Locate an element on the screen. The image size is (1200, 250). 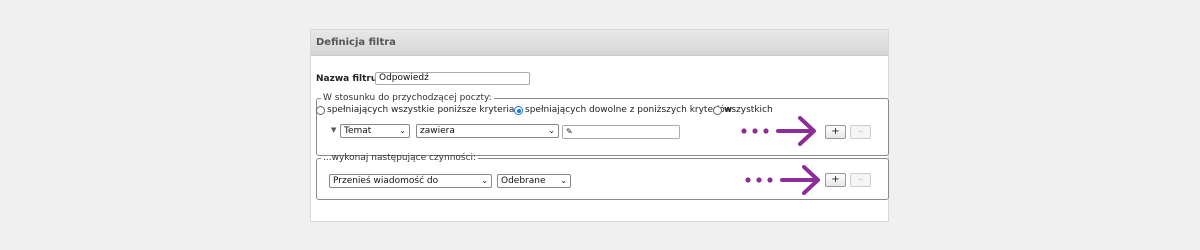
folder-select-value: Odebrane is located at coordinates (523, 181).